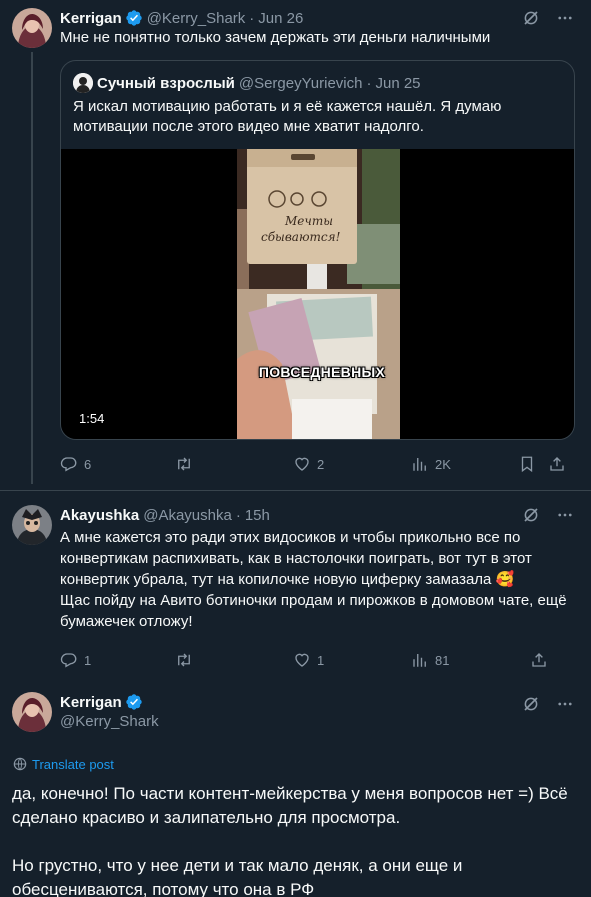 This screenshot has width=591, height=897. I want to click on reply-button: 1, so click(117, 660).